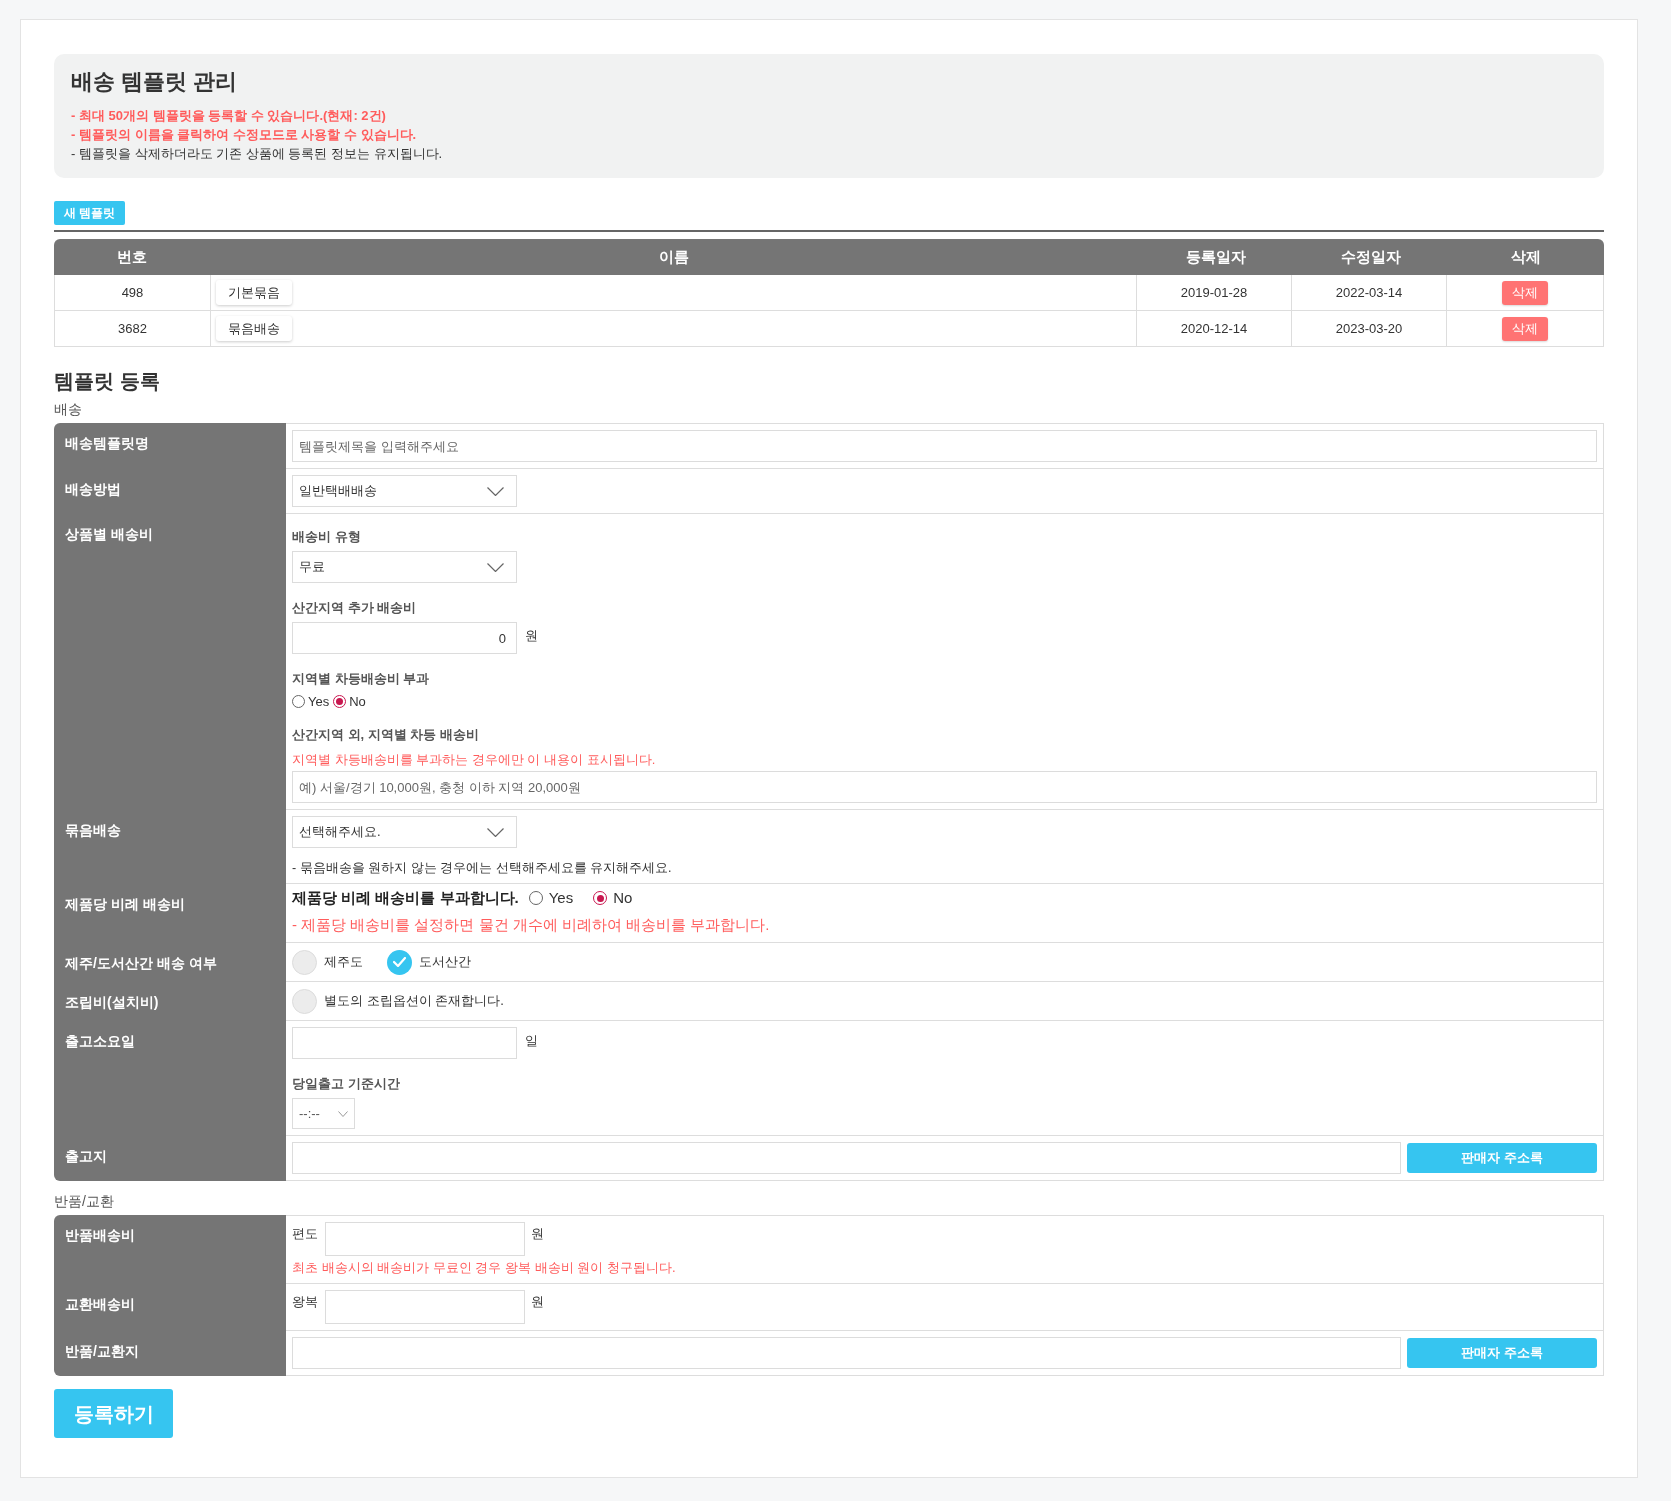 This screenshot has height=1501, width=1671. I want to click on prefix-label: 왕복, so click(305, 1302).